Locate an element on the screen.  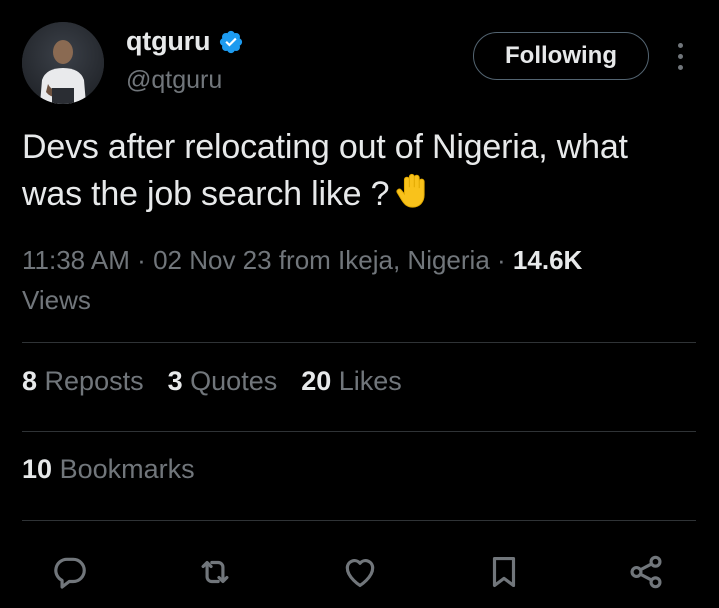
like-icon is located at coordinates (360, 572).